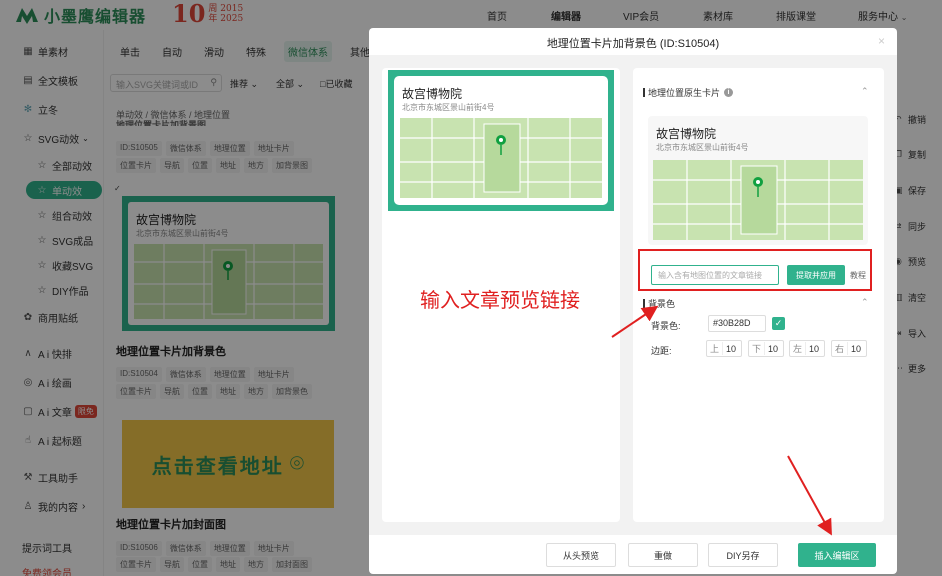  I want to click on insert-editor-button: 插入编辑区, so click(837, 555).